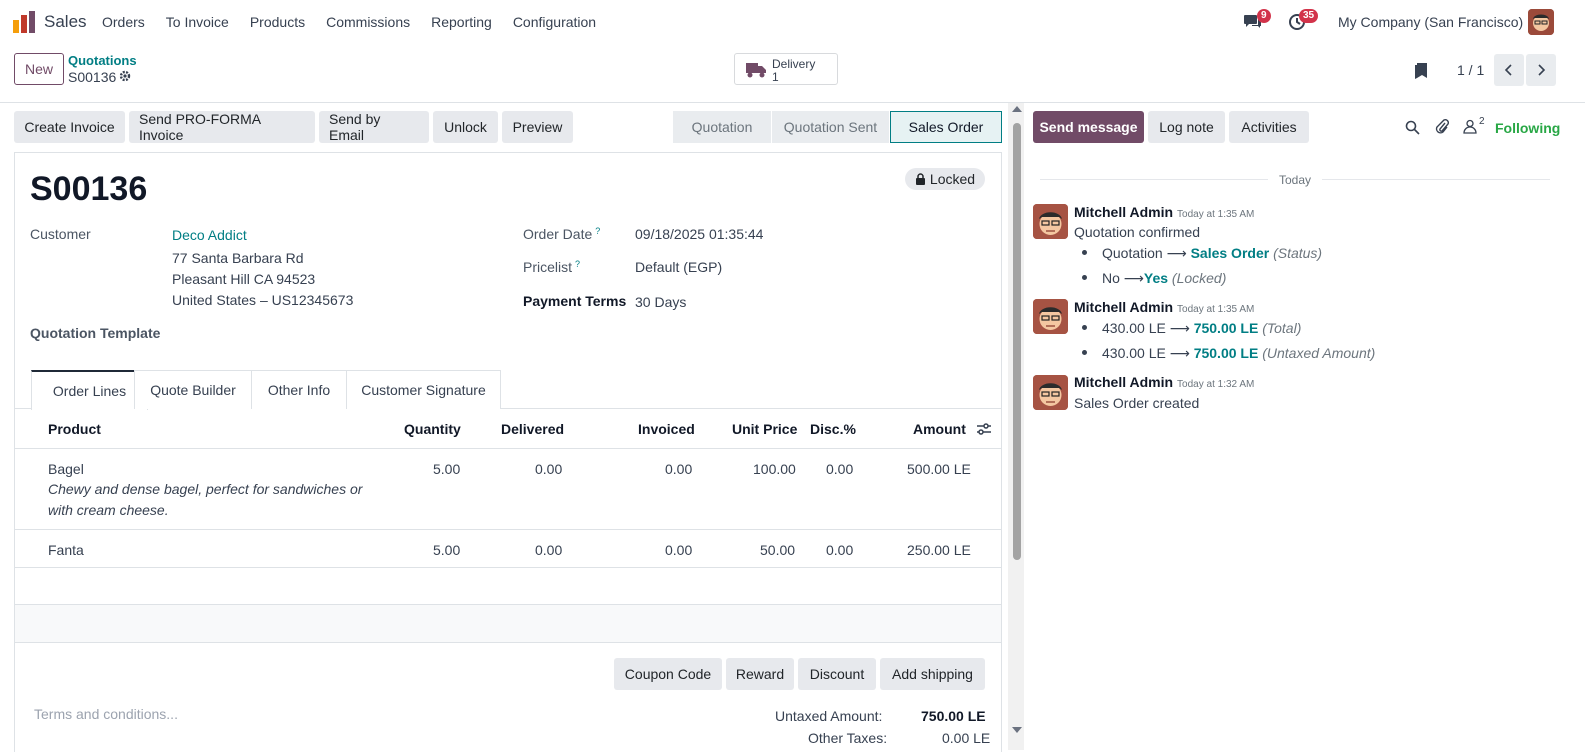 This screenshot has width=1585, height=752. Describe the element at coordinates (777, 550) in the screenshot. I see `line-unit-price: 50.00` at that location.